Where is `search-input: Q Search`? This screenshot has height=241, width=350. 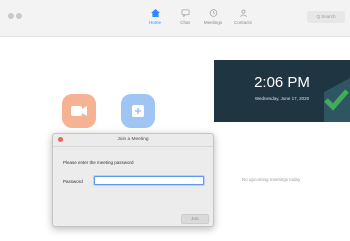 search-input: Q Search is located at coordinates (326, 17).